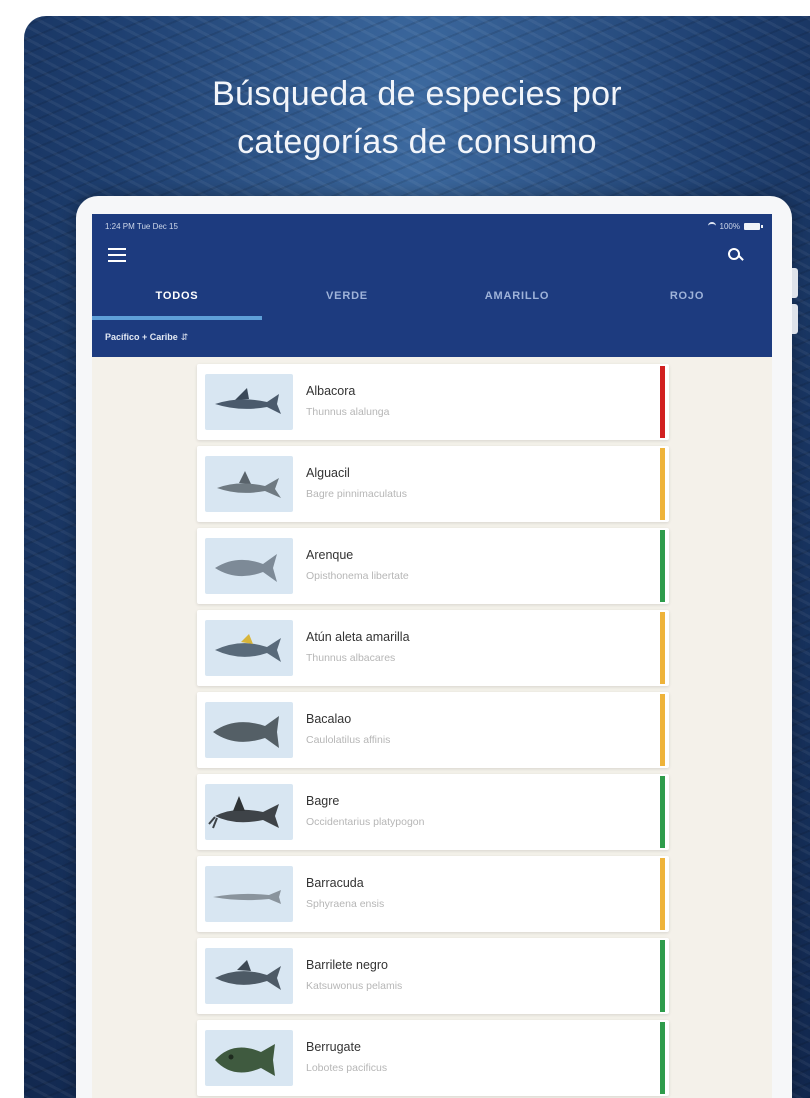 This screenshot has width=810, height=1098. What do you see at coordinates (433, 648) in the screenshot?
I see `list-item: Atún aleta amarilla Thunnus albacares` at bounding box center [433, 648].